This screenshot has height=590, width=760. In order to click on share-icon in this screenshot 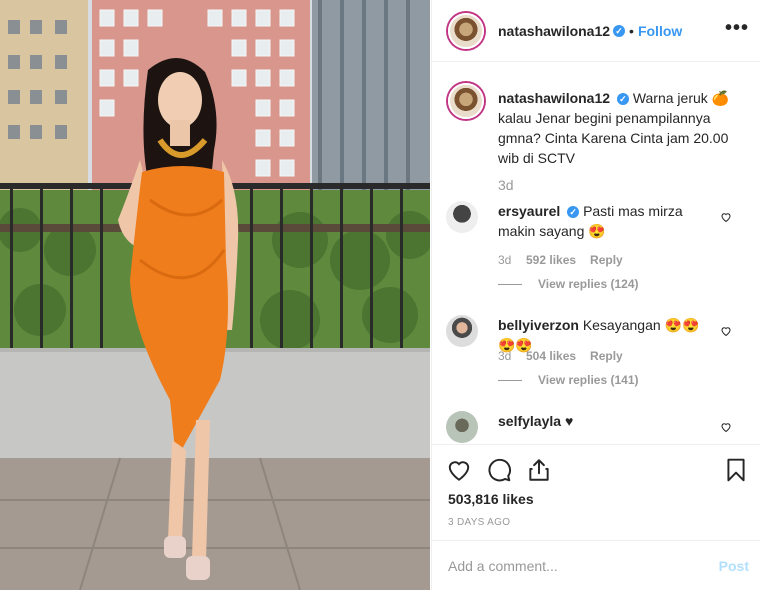, I will do `click(539, 470)`.